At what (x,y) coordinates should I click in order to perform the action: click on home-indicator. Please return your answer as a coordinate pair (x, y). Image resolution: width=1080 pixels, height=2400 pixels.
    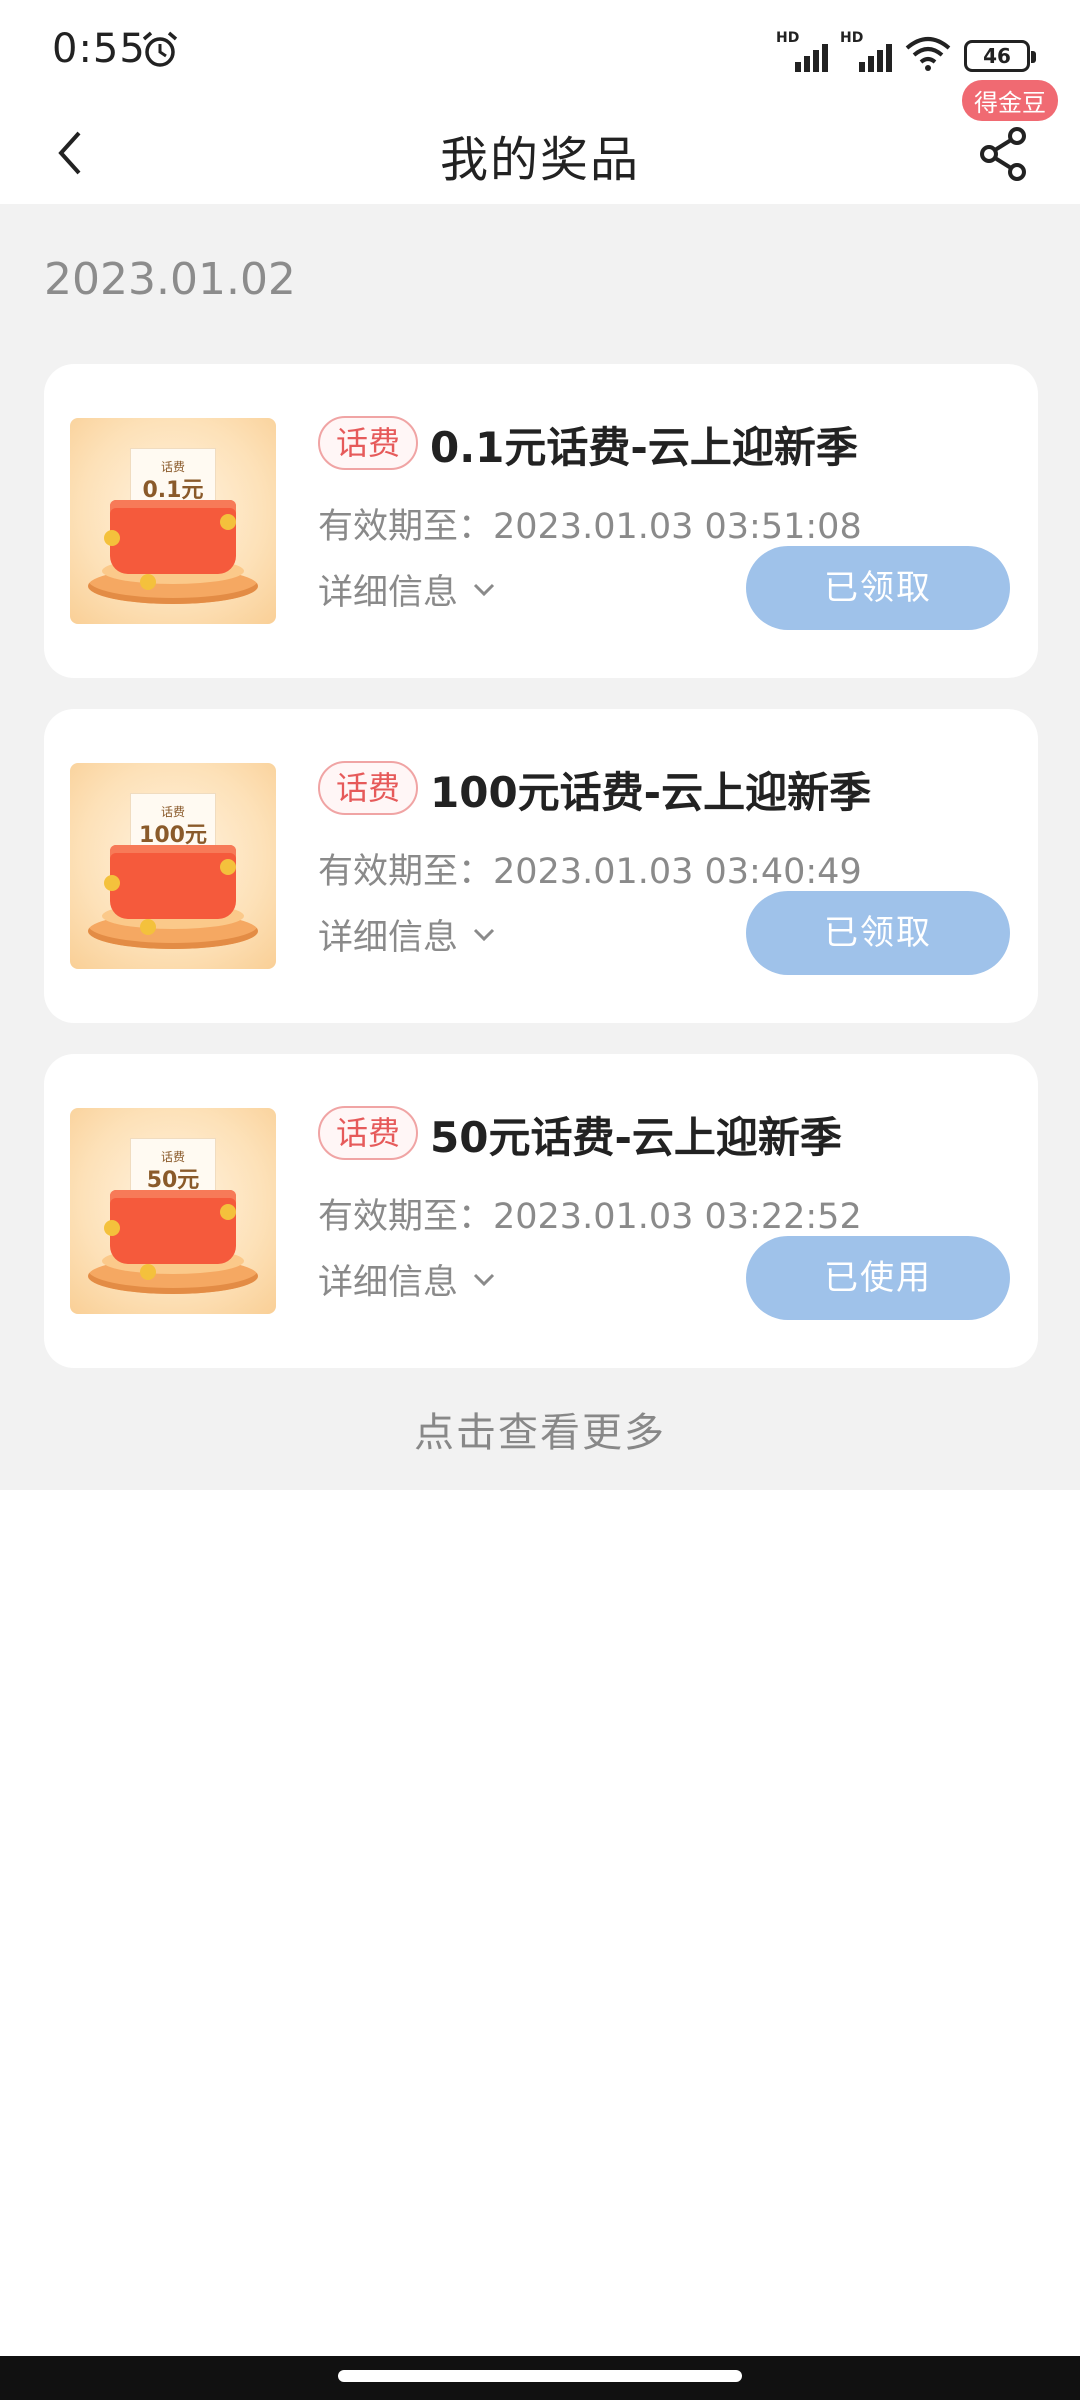
    Looking at the image, I should click on (540, 2376).